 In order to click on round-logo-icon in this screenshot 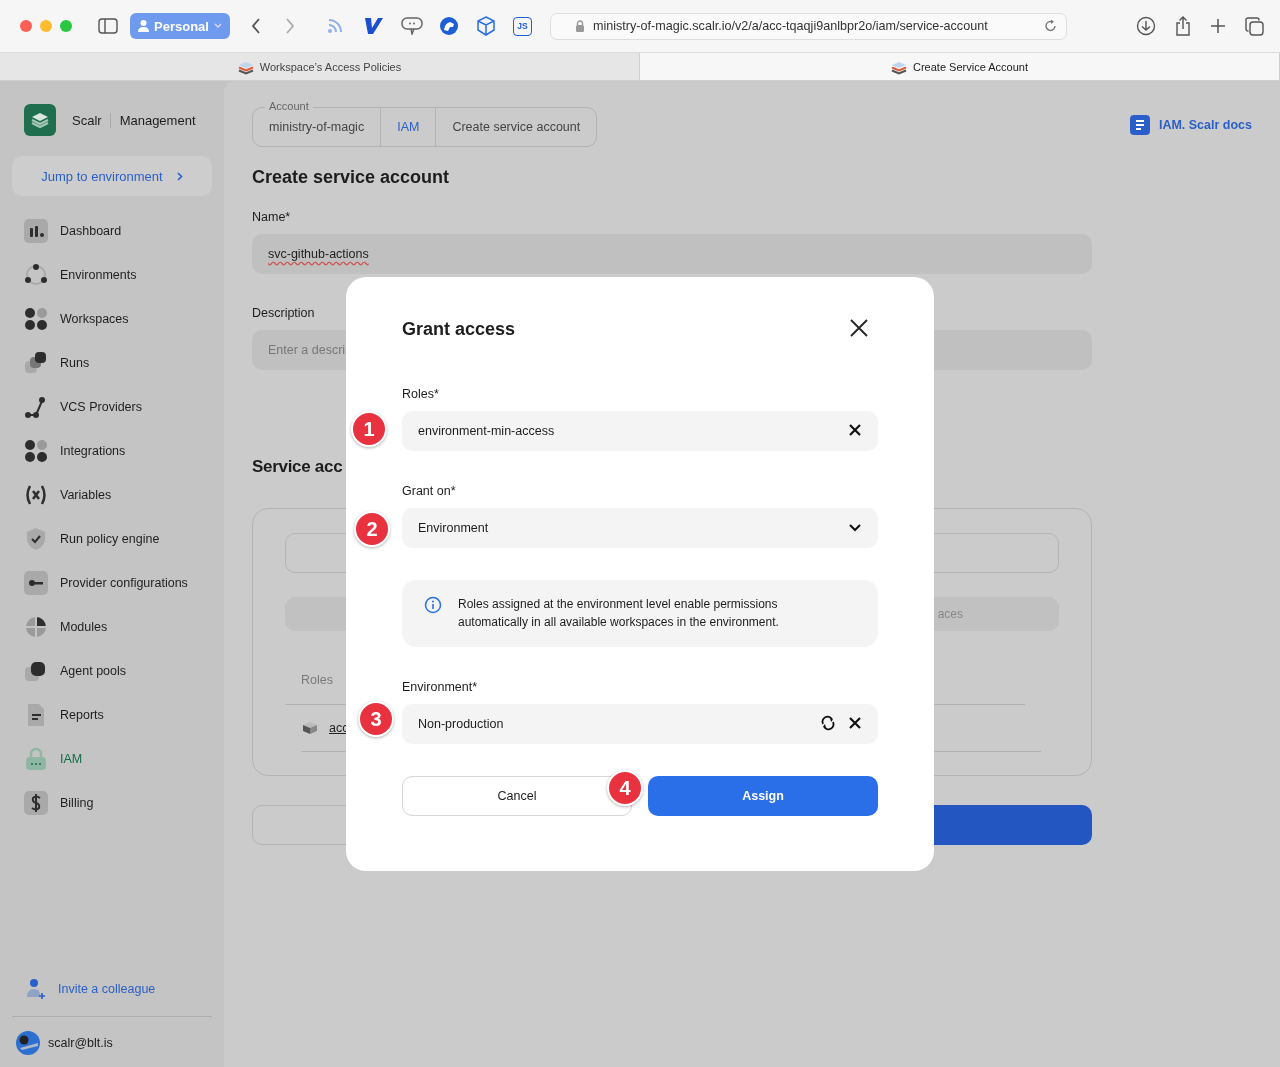, I will do `click(448, 26)`.